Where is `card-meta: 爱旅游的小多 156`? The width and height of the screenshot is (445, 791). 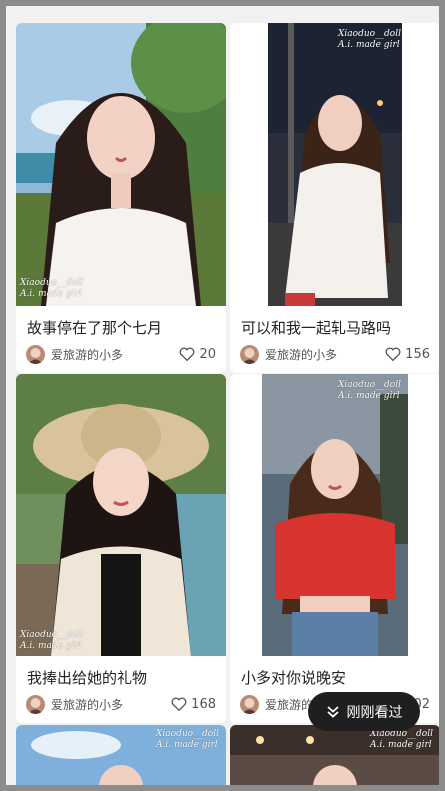 card-meta: 爱旅游的小多 156 is located at coordinates (335, 354).